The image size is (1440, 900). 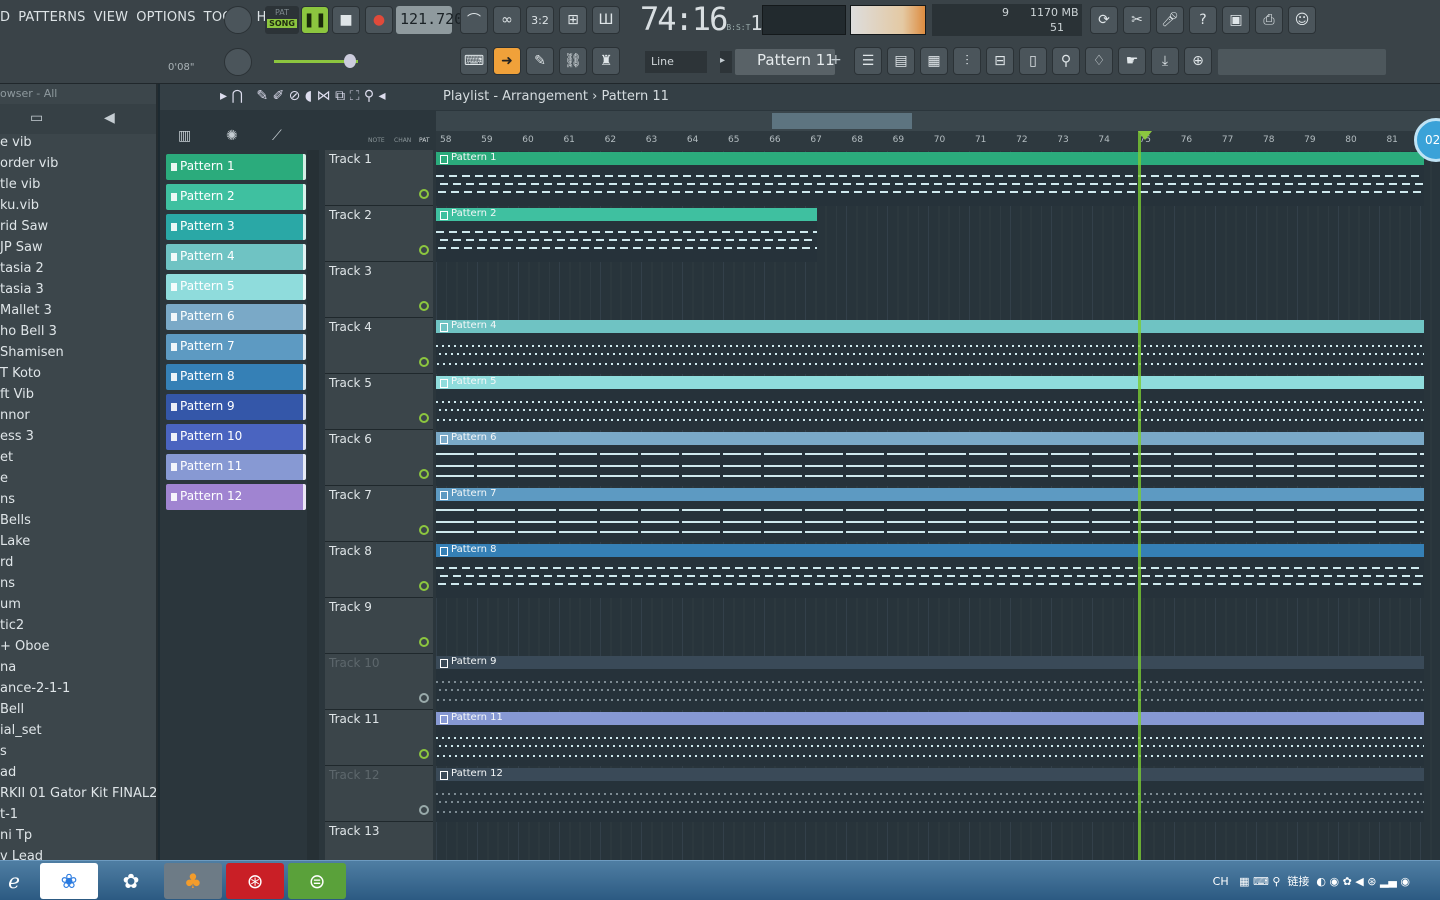 What do you see at coordinates (606, 61) in the screenshot?
I see `stamp-icon: ♜` at bounding box center [606, 61].